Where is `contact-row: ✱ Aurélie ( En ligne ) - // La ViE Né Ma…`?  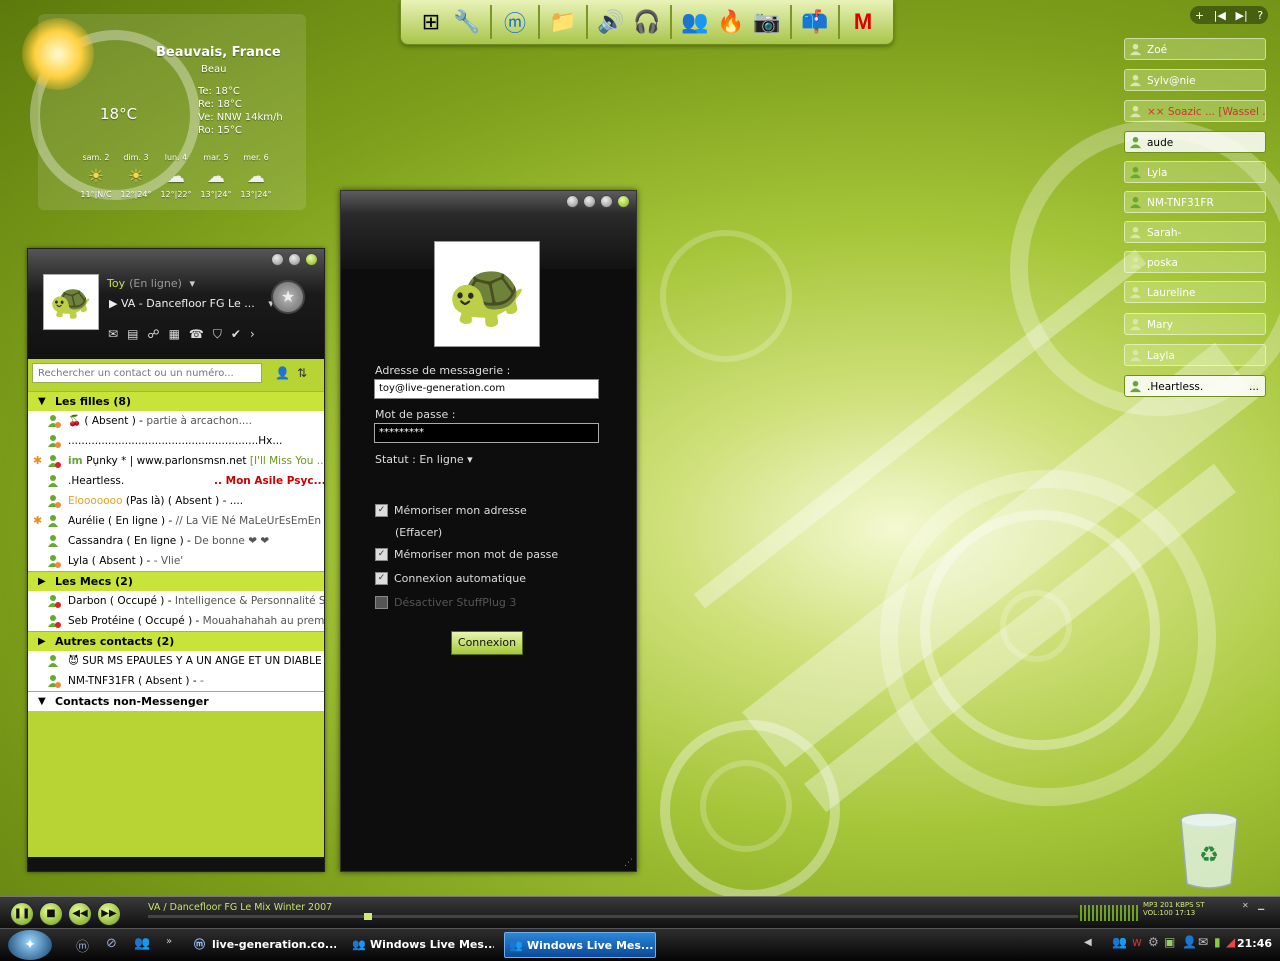 contact-row: ✱ Aurélie ( En ligne ) - // La ViE Né Ma… is located at coordinates (176, 521).